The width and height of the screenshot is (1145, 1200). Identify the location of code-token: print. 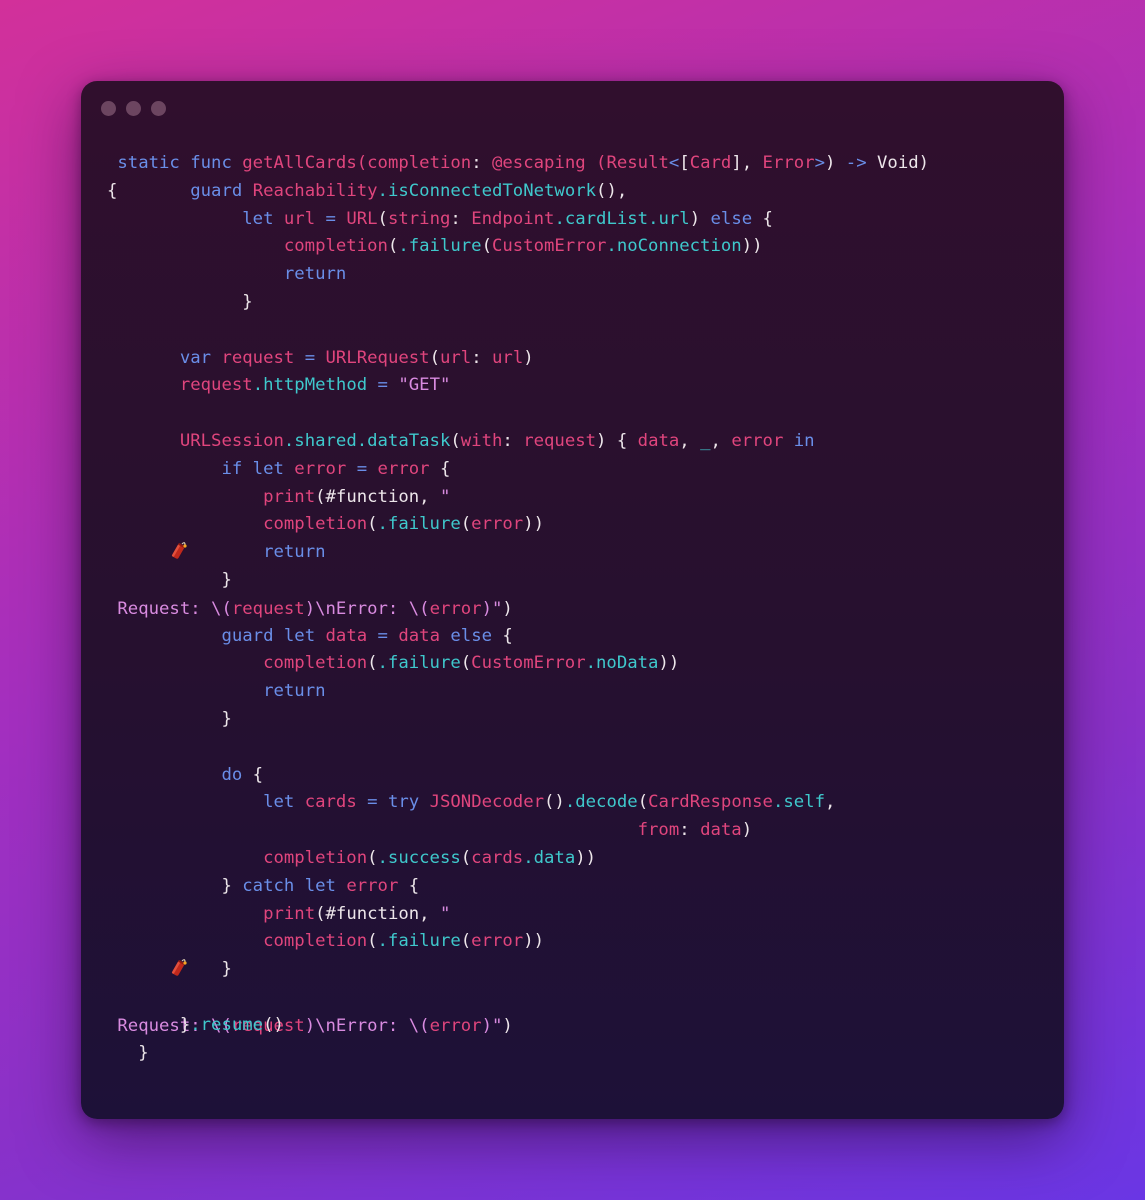
(289, 913).